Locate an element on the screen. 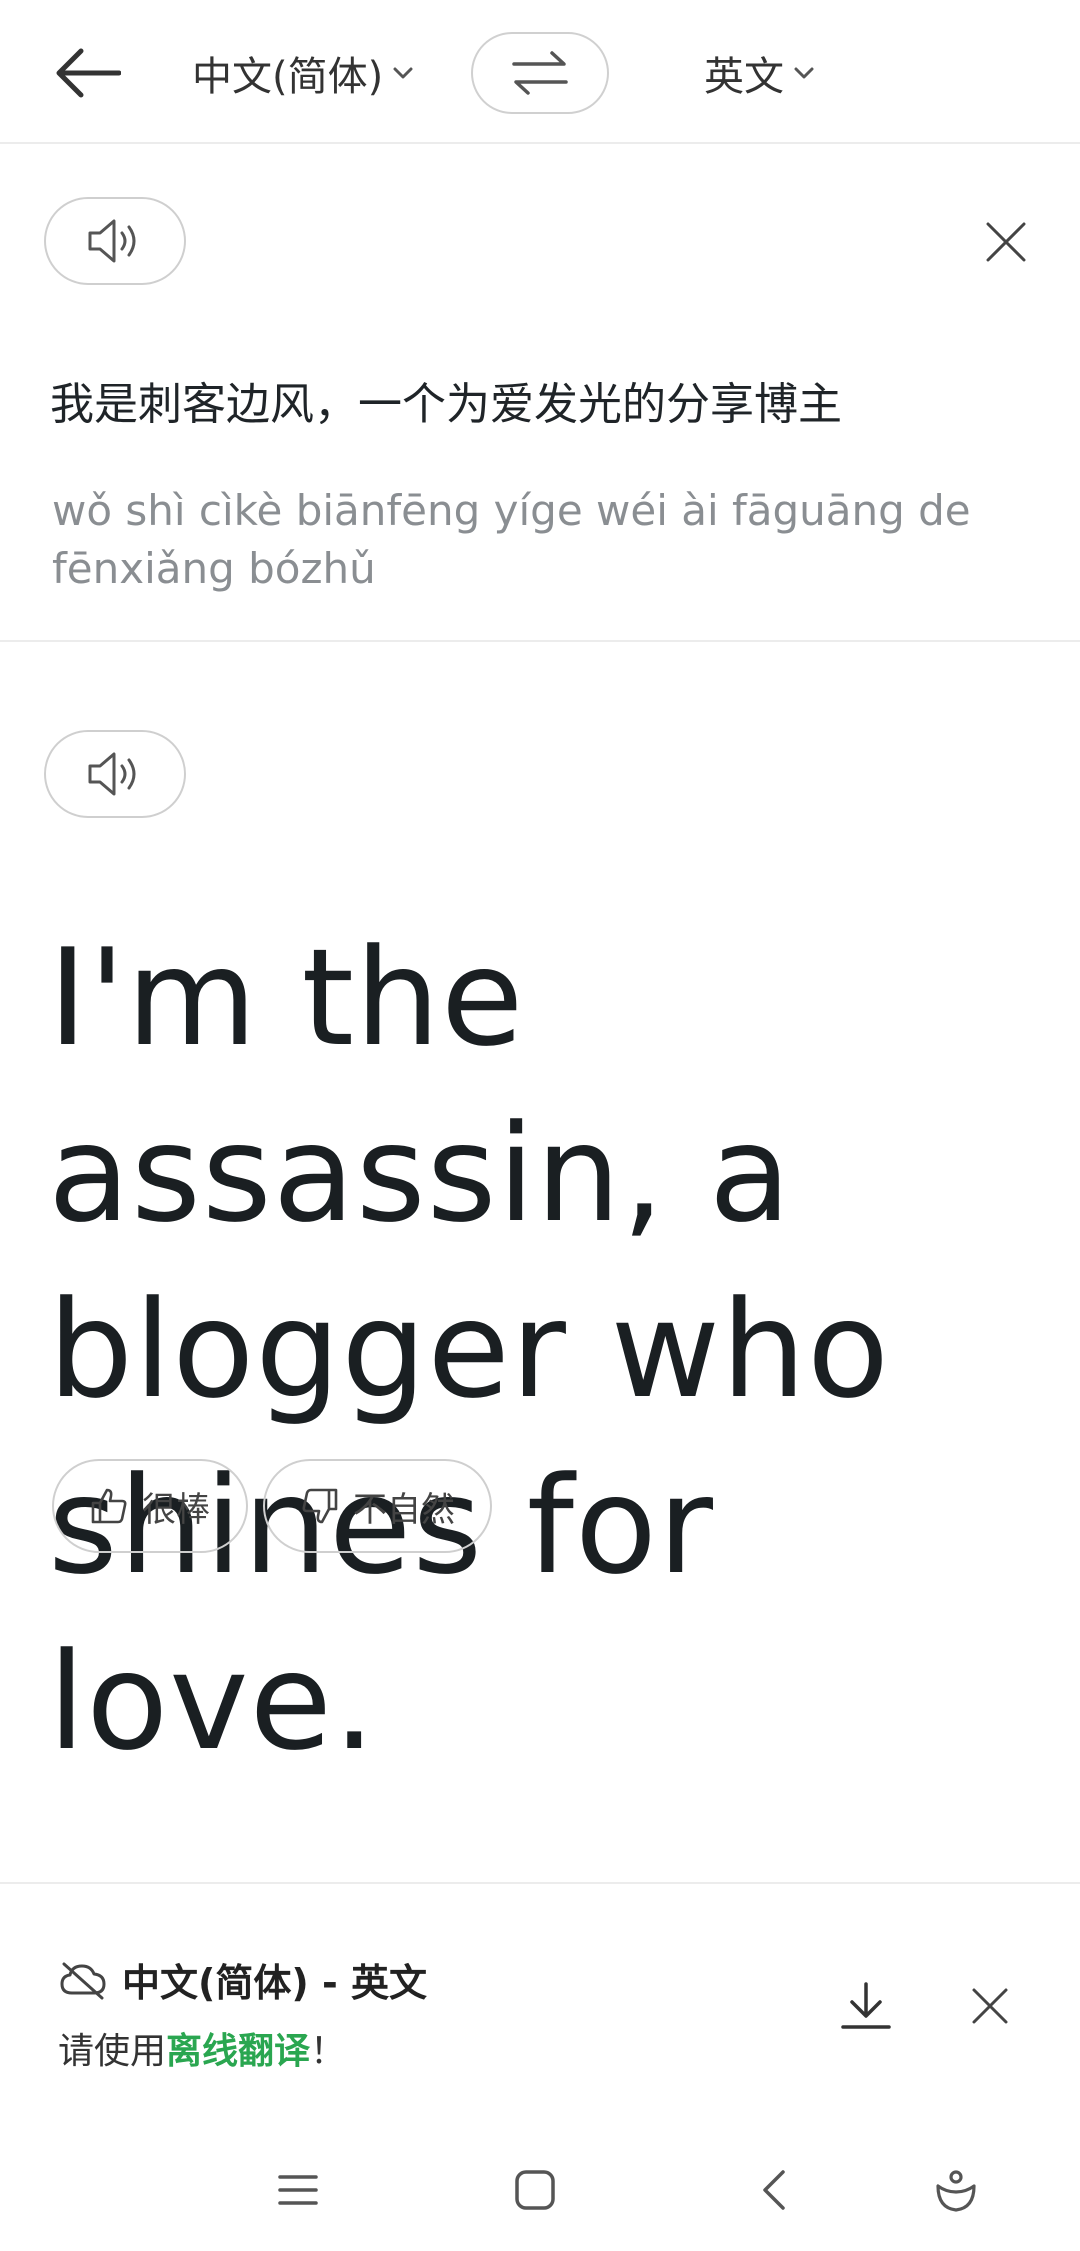 The image size is (1080, 2251). source-speak-button is located at coordinates (115, 241).